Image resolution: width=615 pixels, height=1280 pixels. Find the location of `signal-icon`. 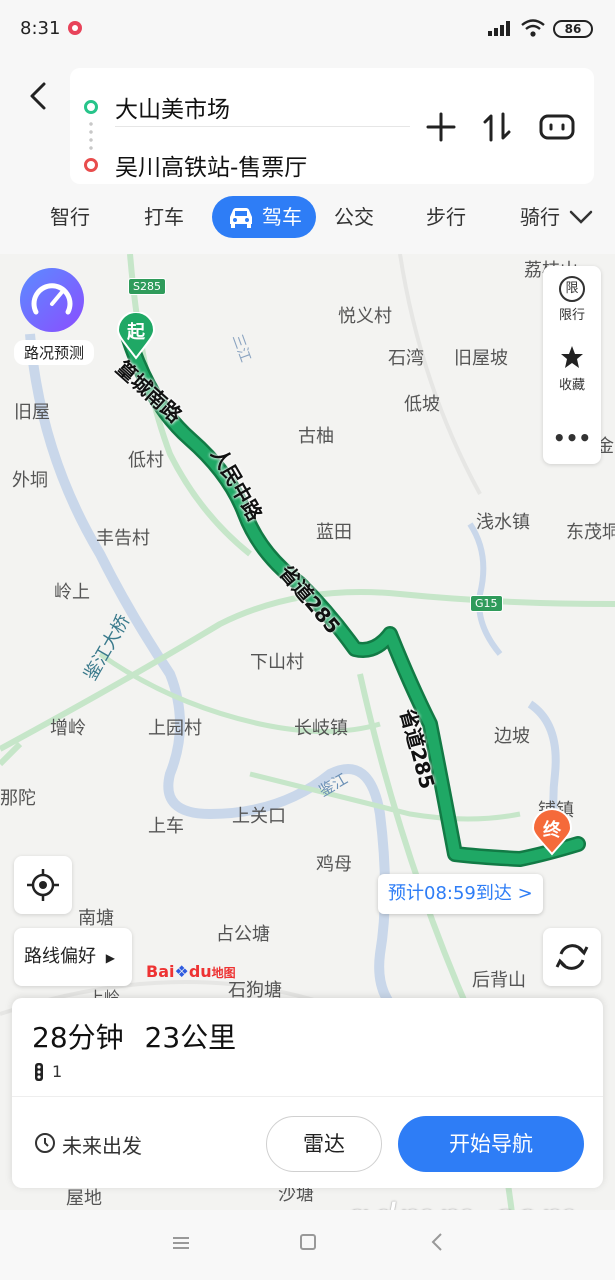

signal-icon is located at coordinates (501, 28).